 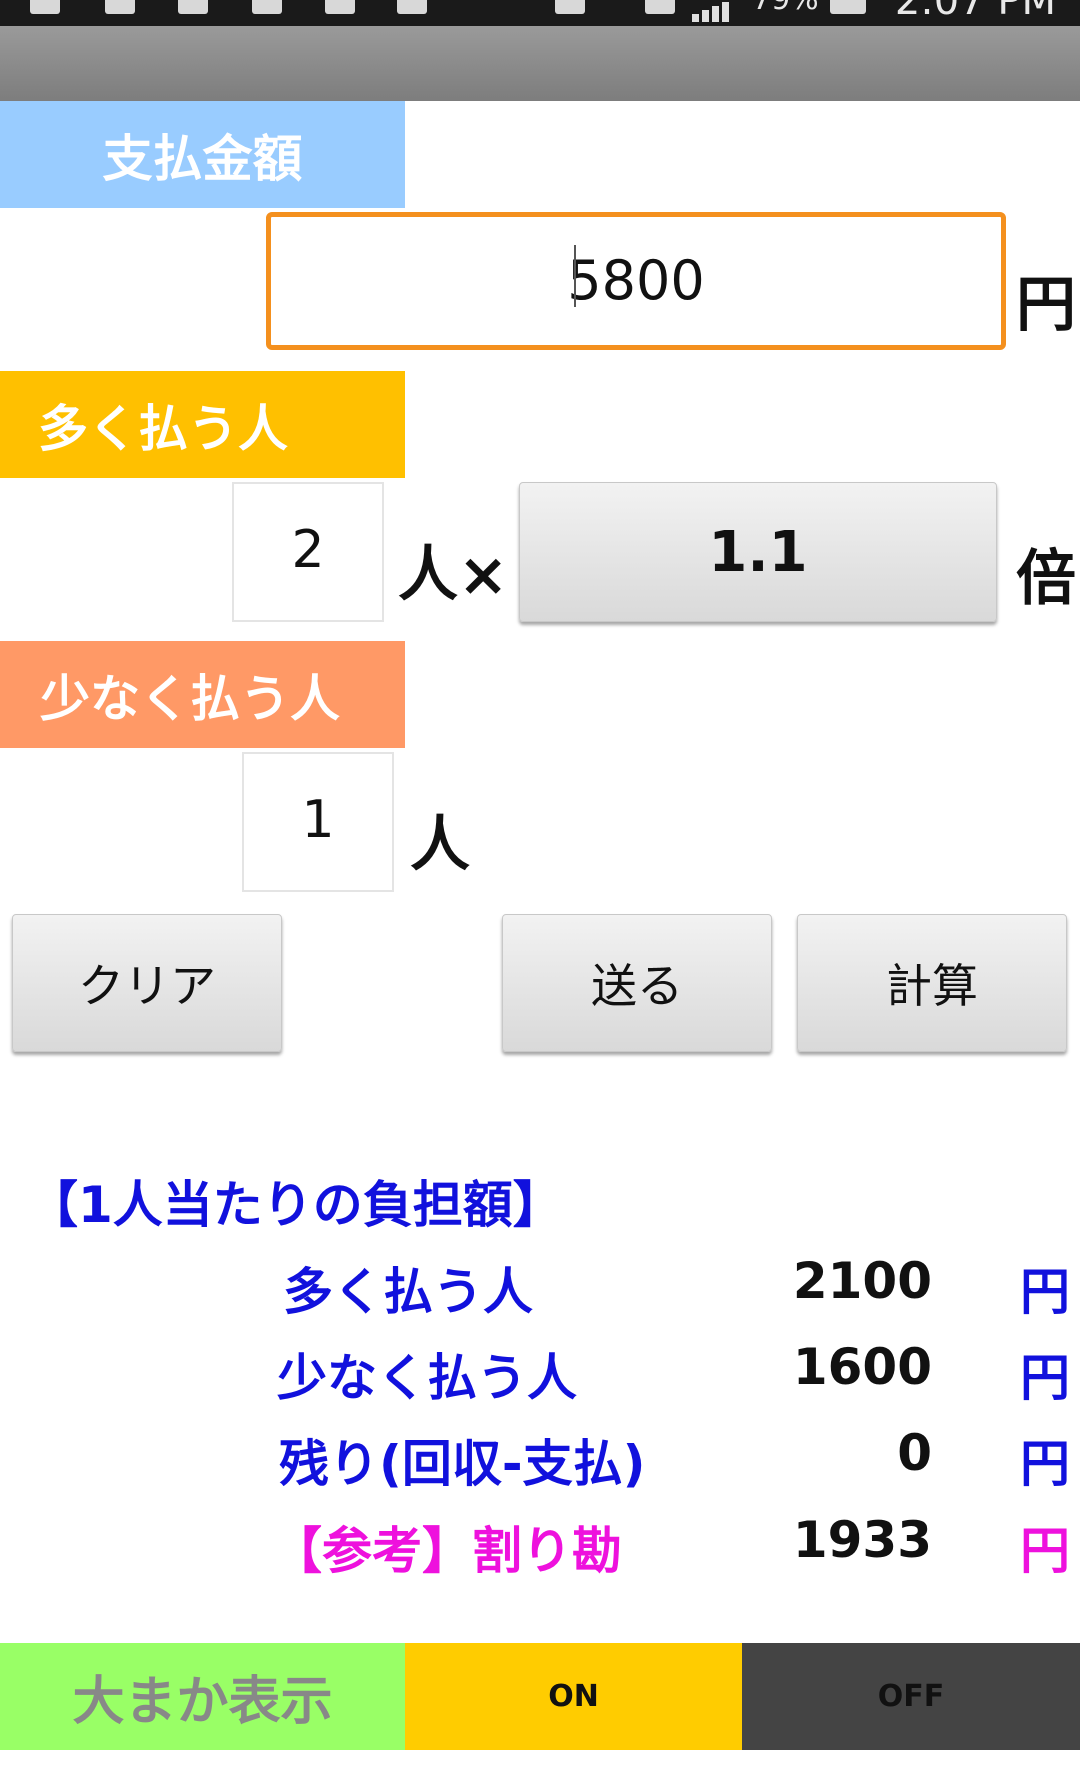 I want to click on amount-section-label: 支払金額, so click(x=202, y=154).